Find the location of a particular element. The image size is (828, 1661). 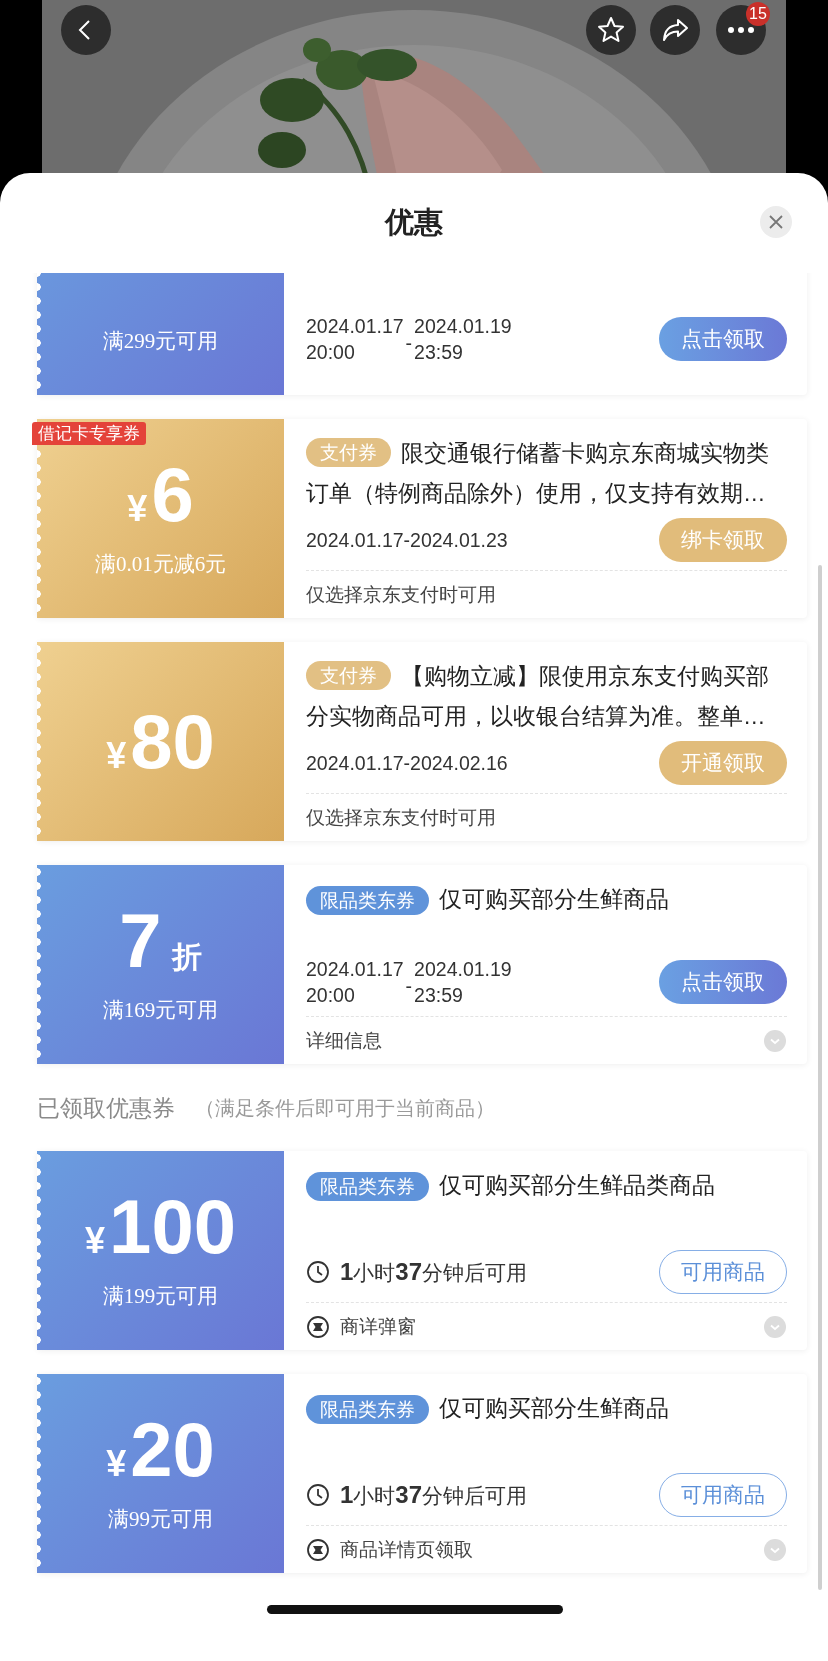

claim-button: 开通领取 is located at coordinates (723, 763).